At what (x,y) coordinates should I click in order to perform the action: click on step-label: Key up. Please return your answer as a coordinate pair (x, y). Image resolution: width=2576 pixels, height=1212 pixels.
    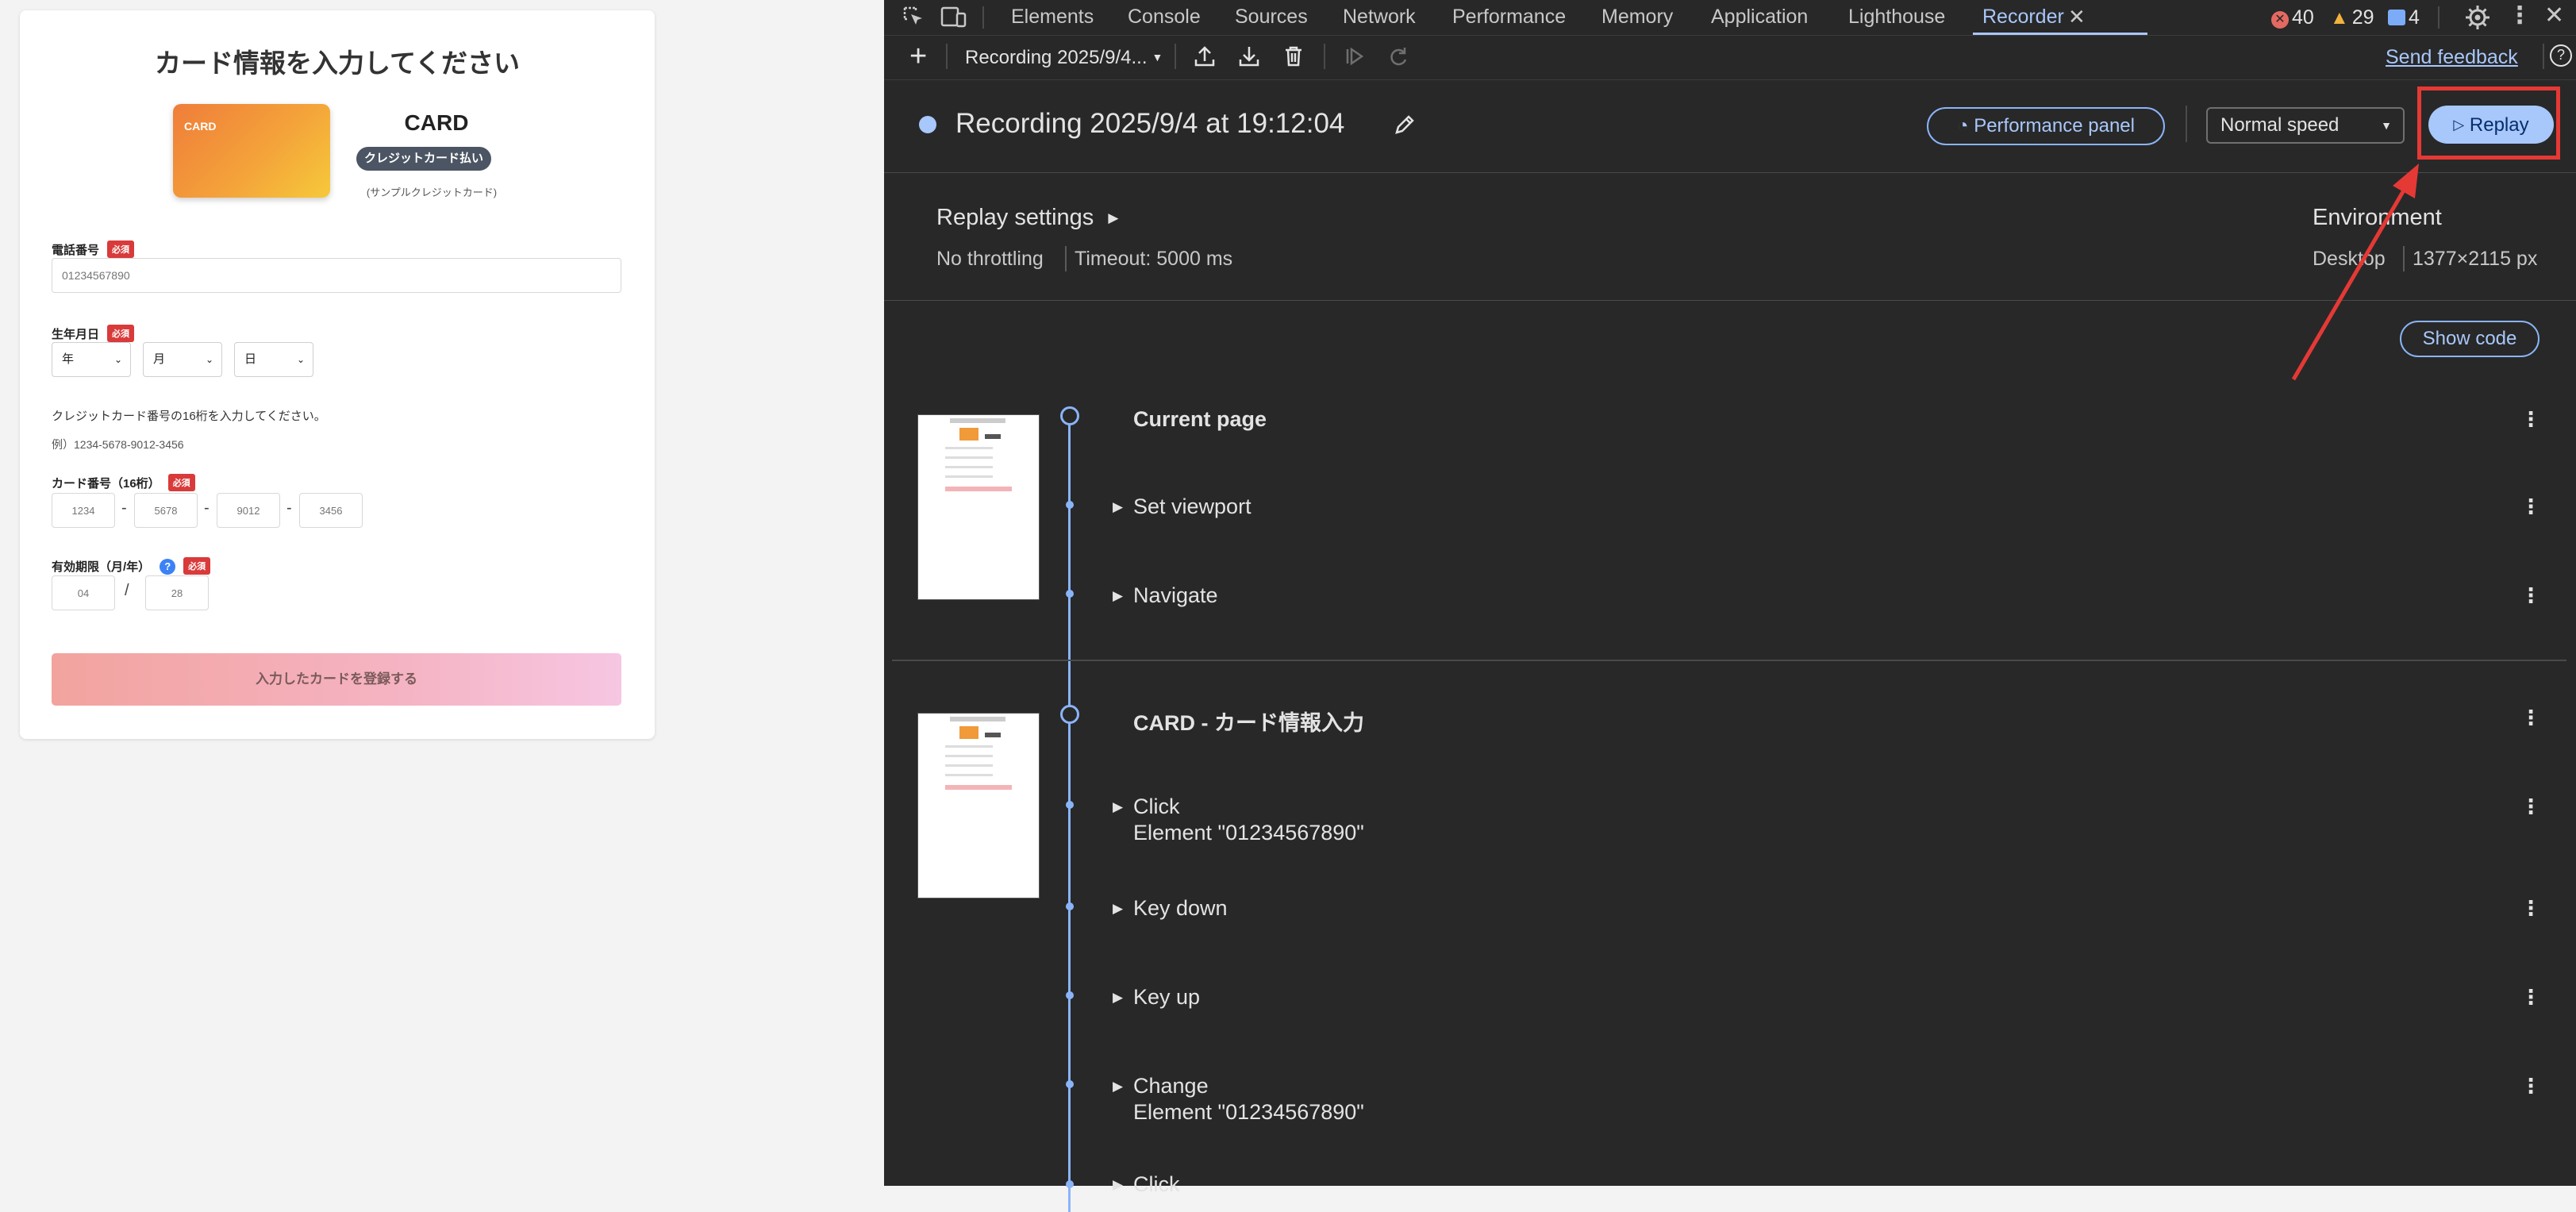
    Looking at the image, I should click on (1166, 997).